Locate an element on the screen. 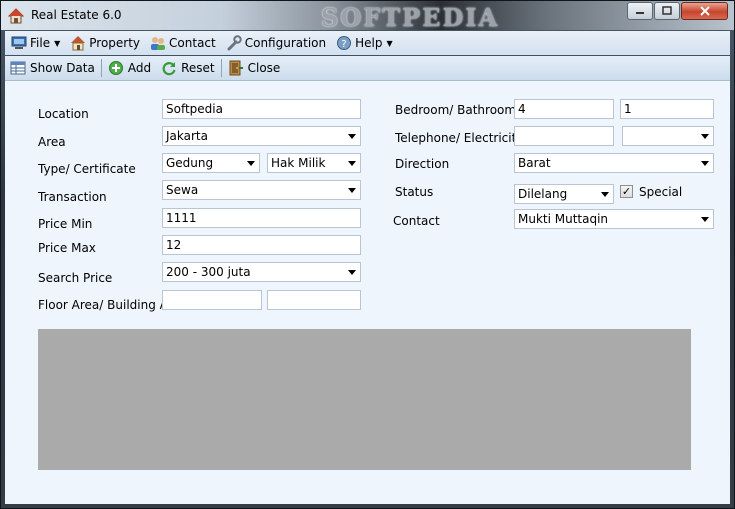 The image size is (735, 509). search-price-select: 200 - 300 juta is located at coordinates (261, 272).